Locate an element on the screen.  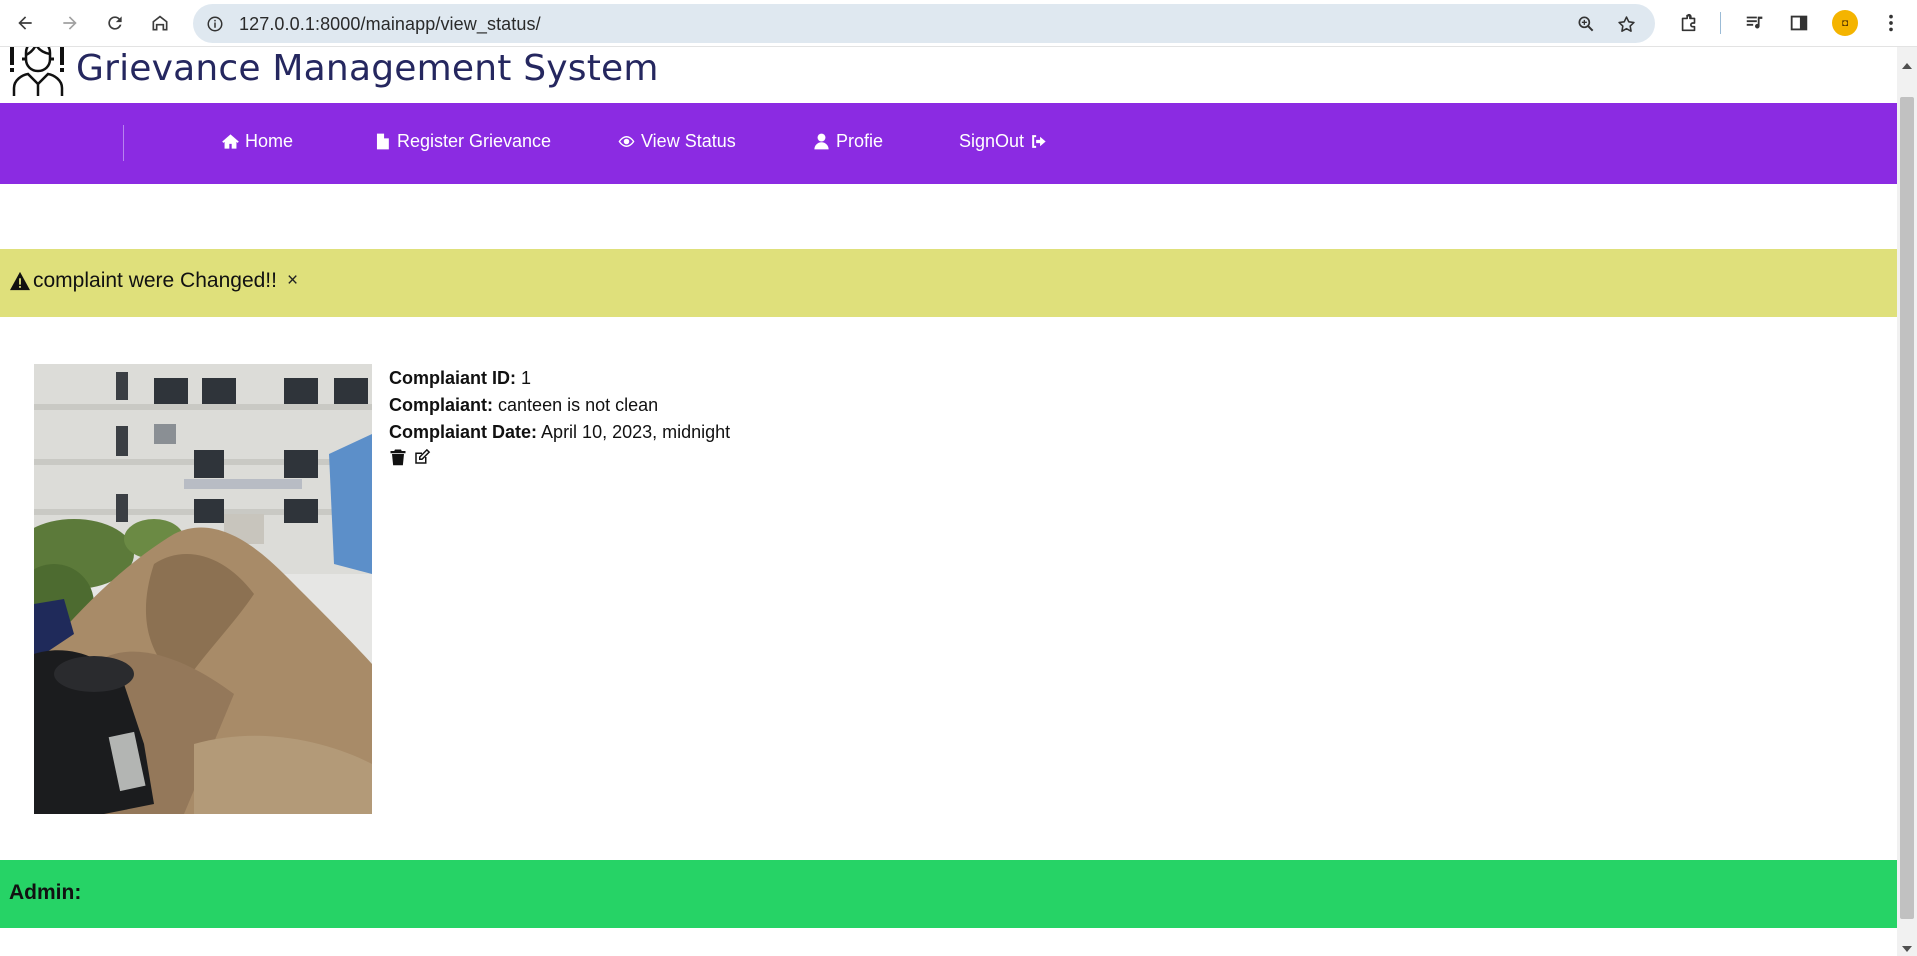
page-scrollbar is located at coordinates (1907, 501).